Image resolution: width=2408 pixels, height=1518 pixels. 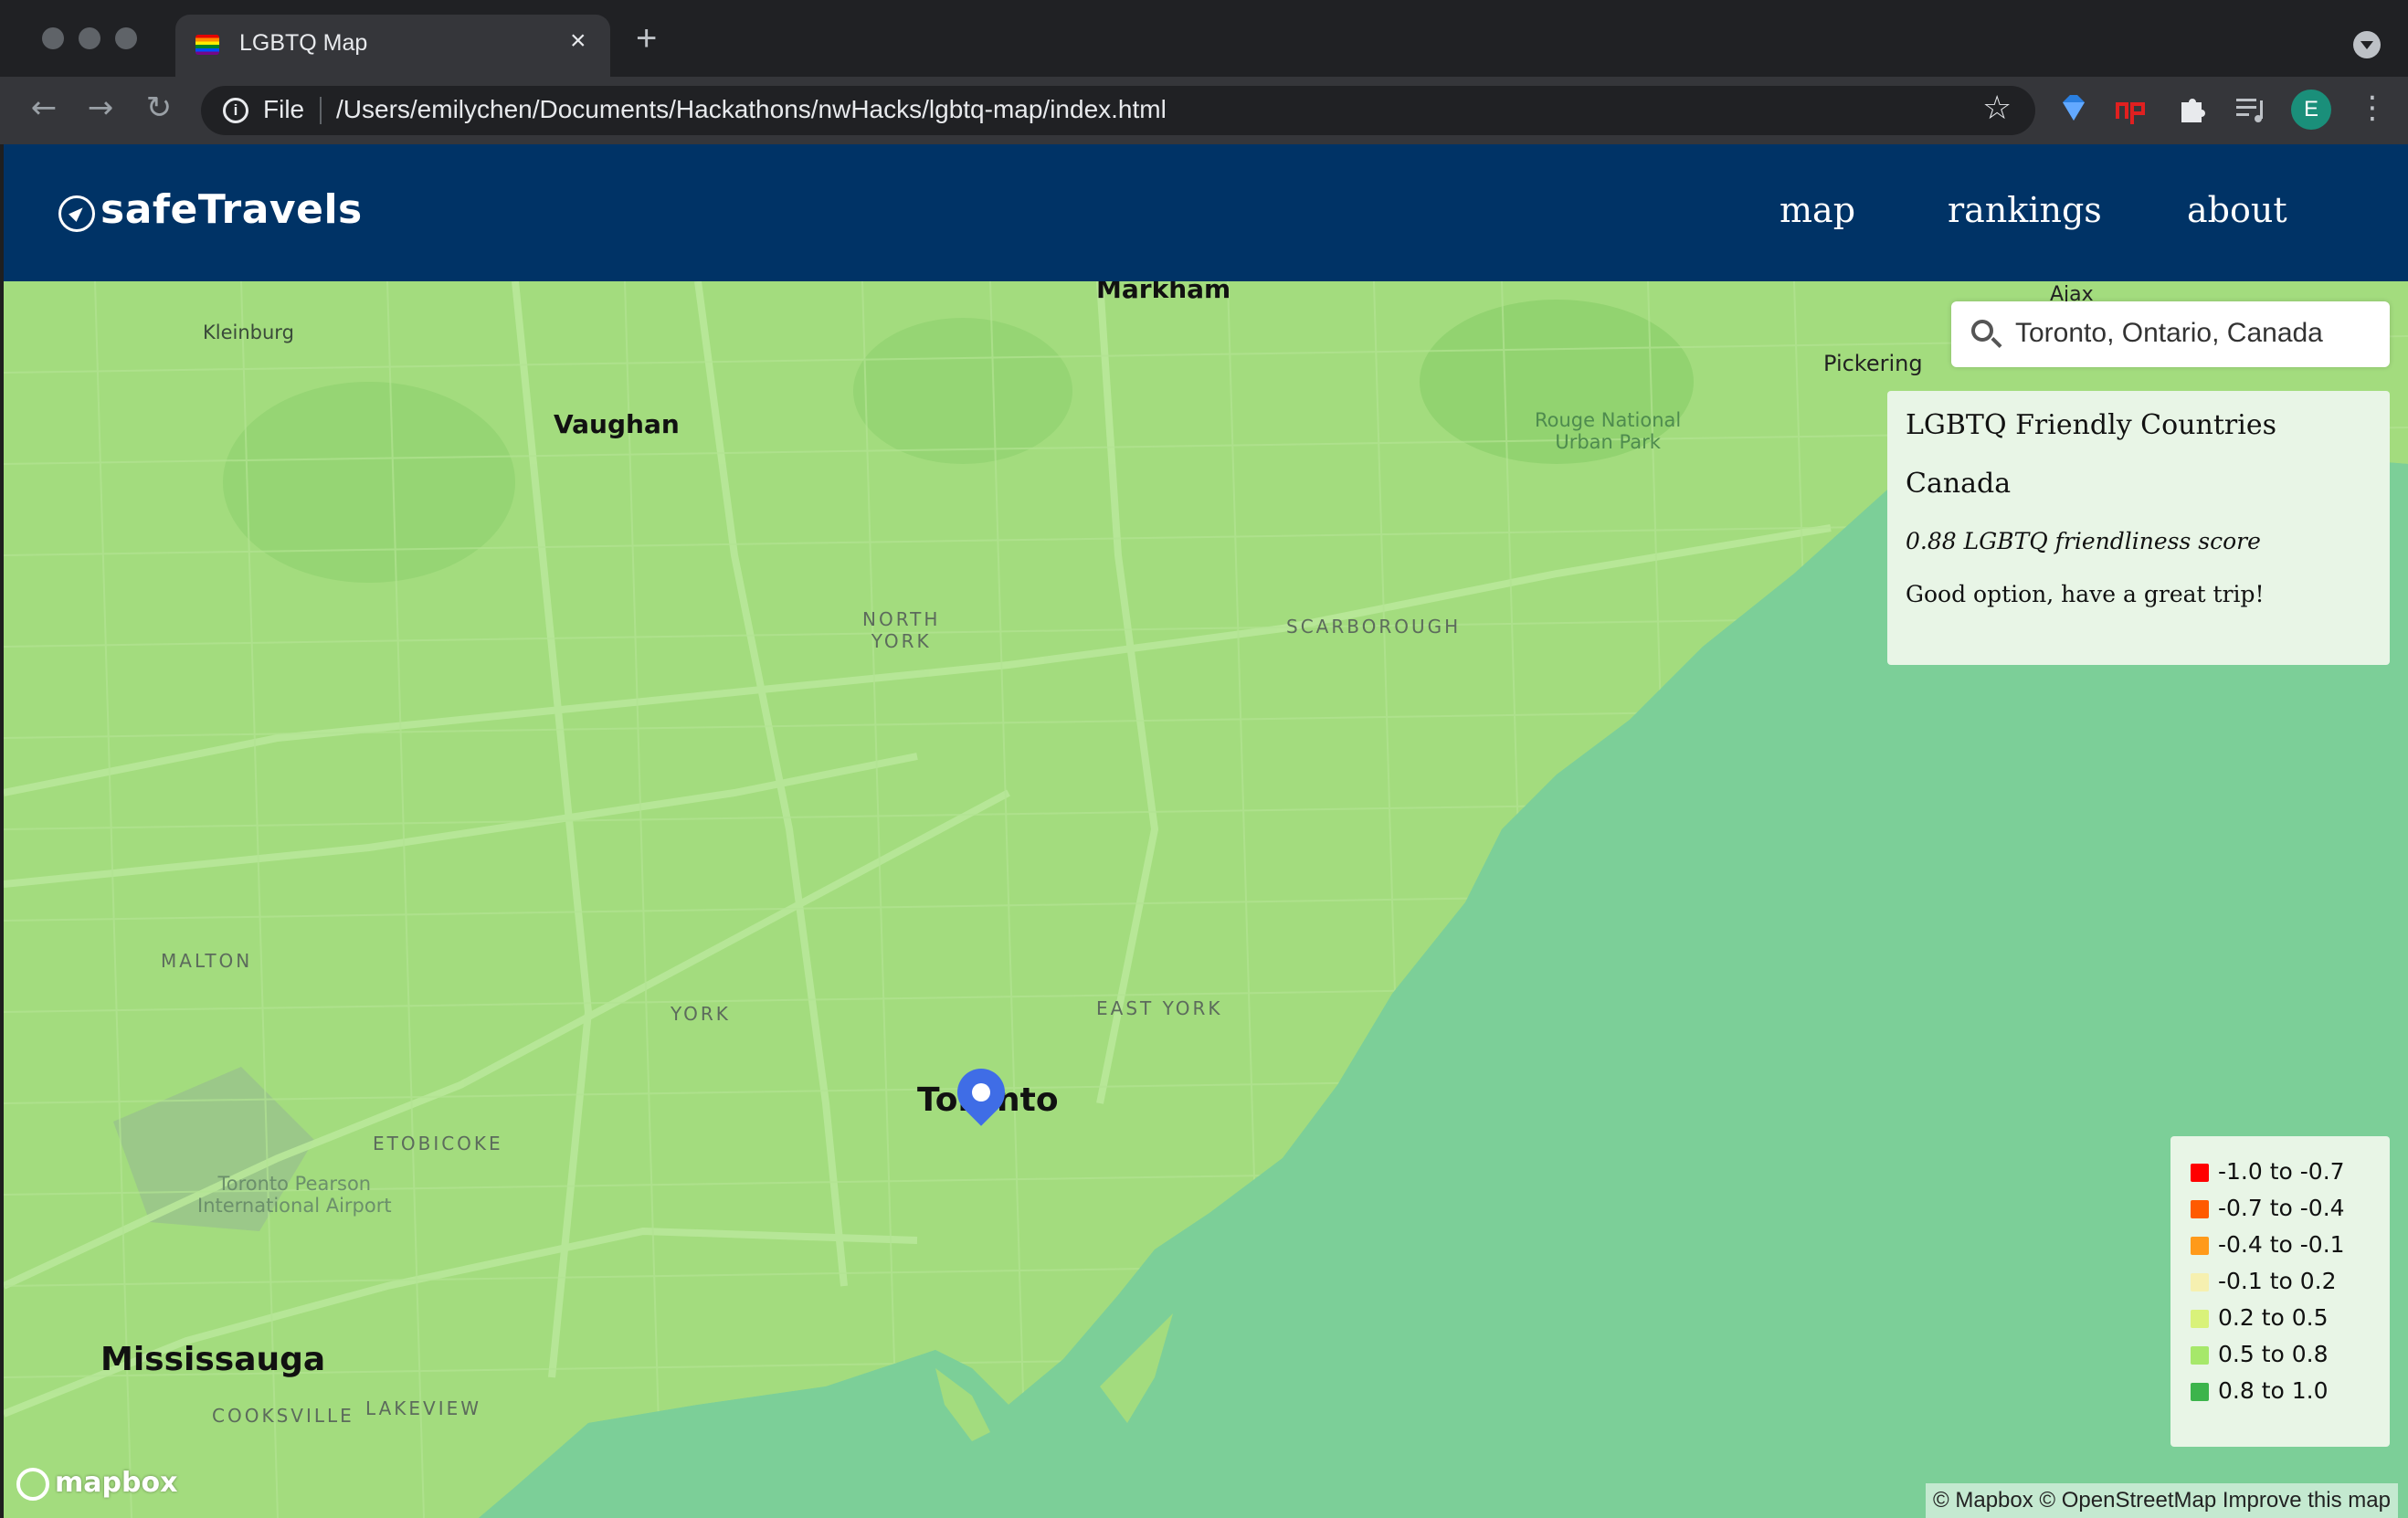 I want to click on place-label: Markham, so click(x=1163, y=292).